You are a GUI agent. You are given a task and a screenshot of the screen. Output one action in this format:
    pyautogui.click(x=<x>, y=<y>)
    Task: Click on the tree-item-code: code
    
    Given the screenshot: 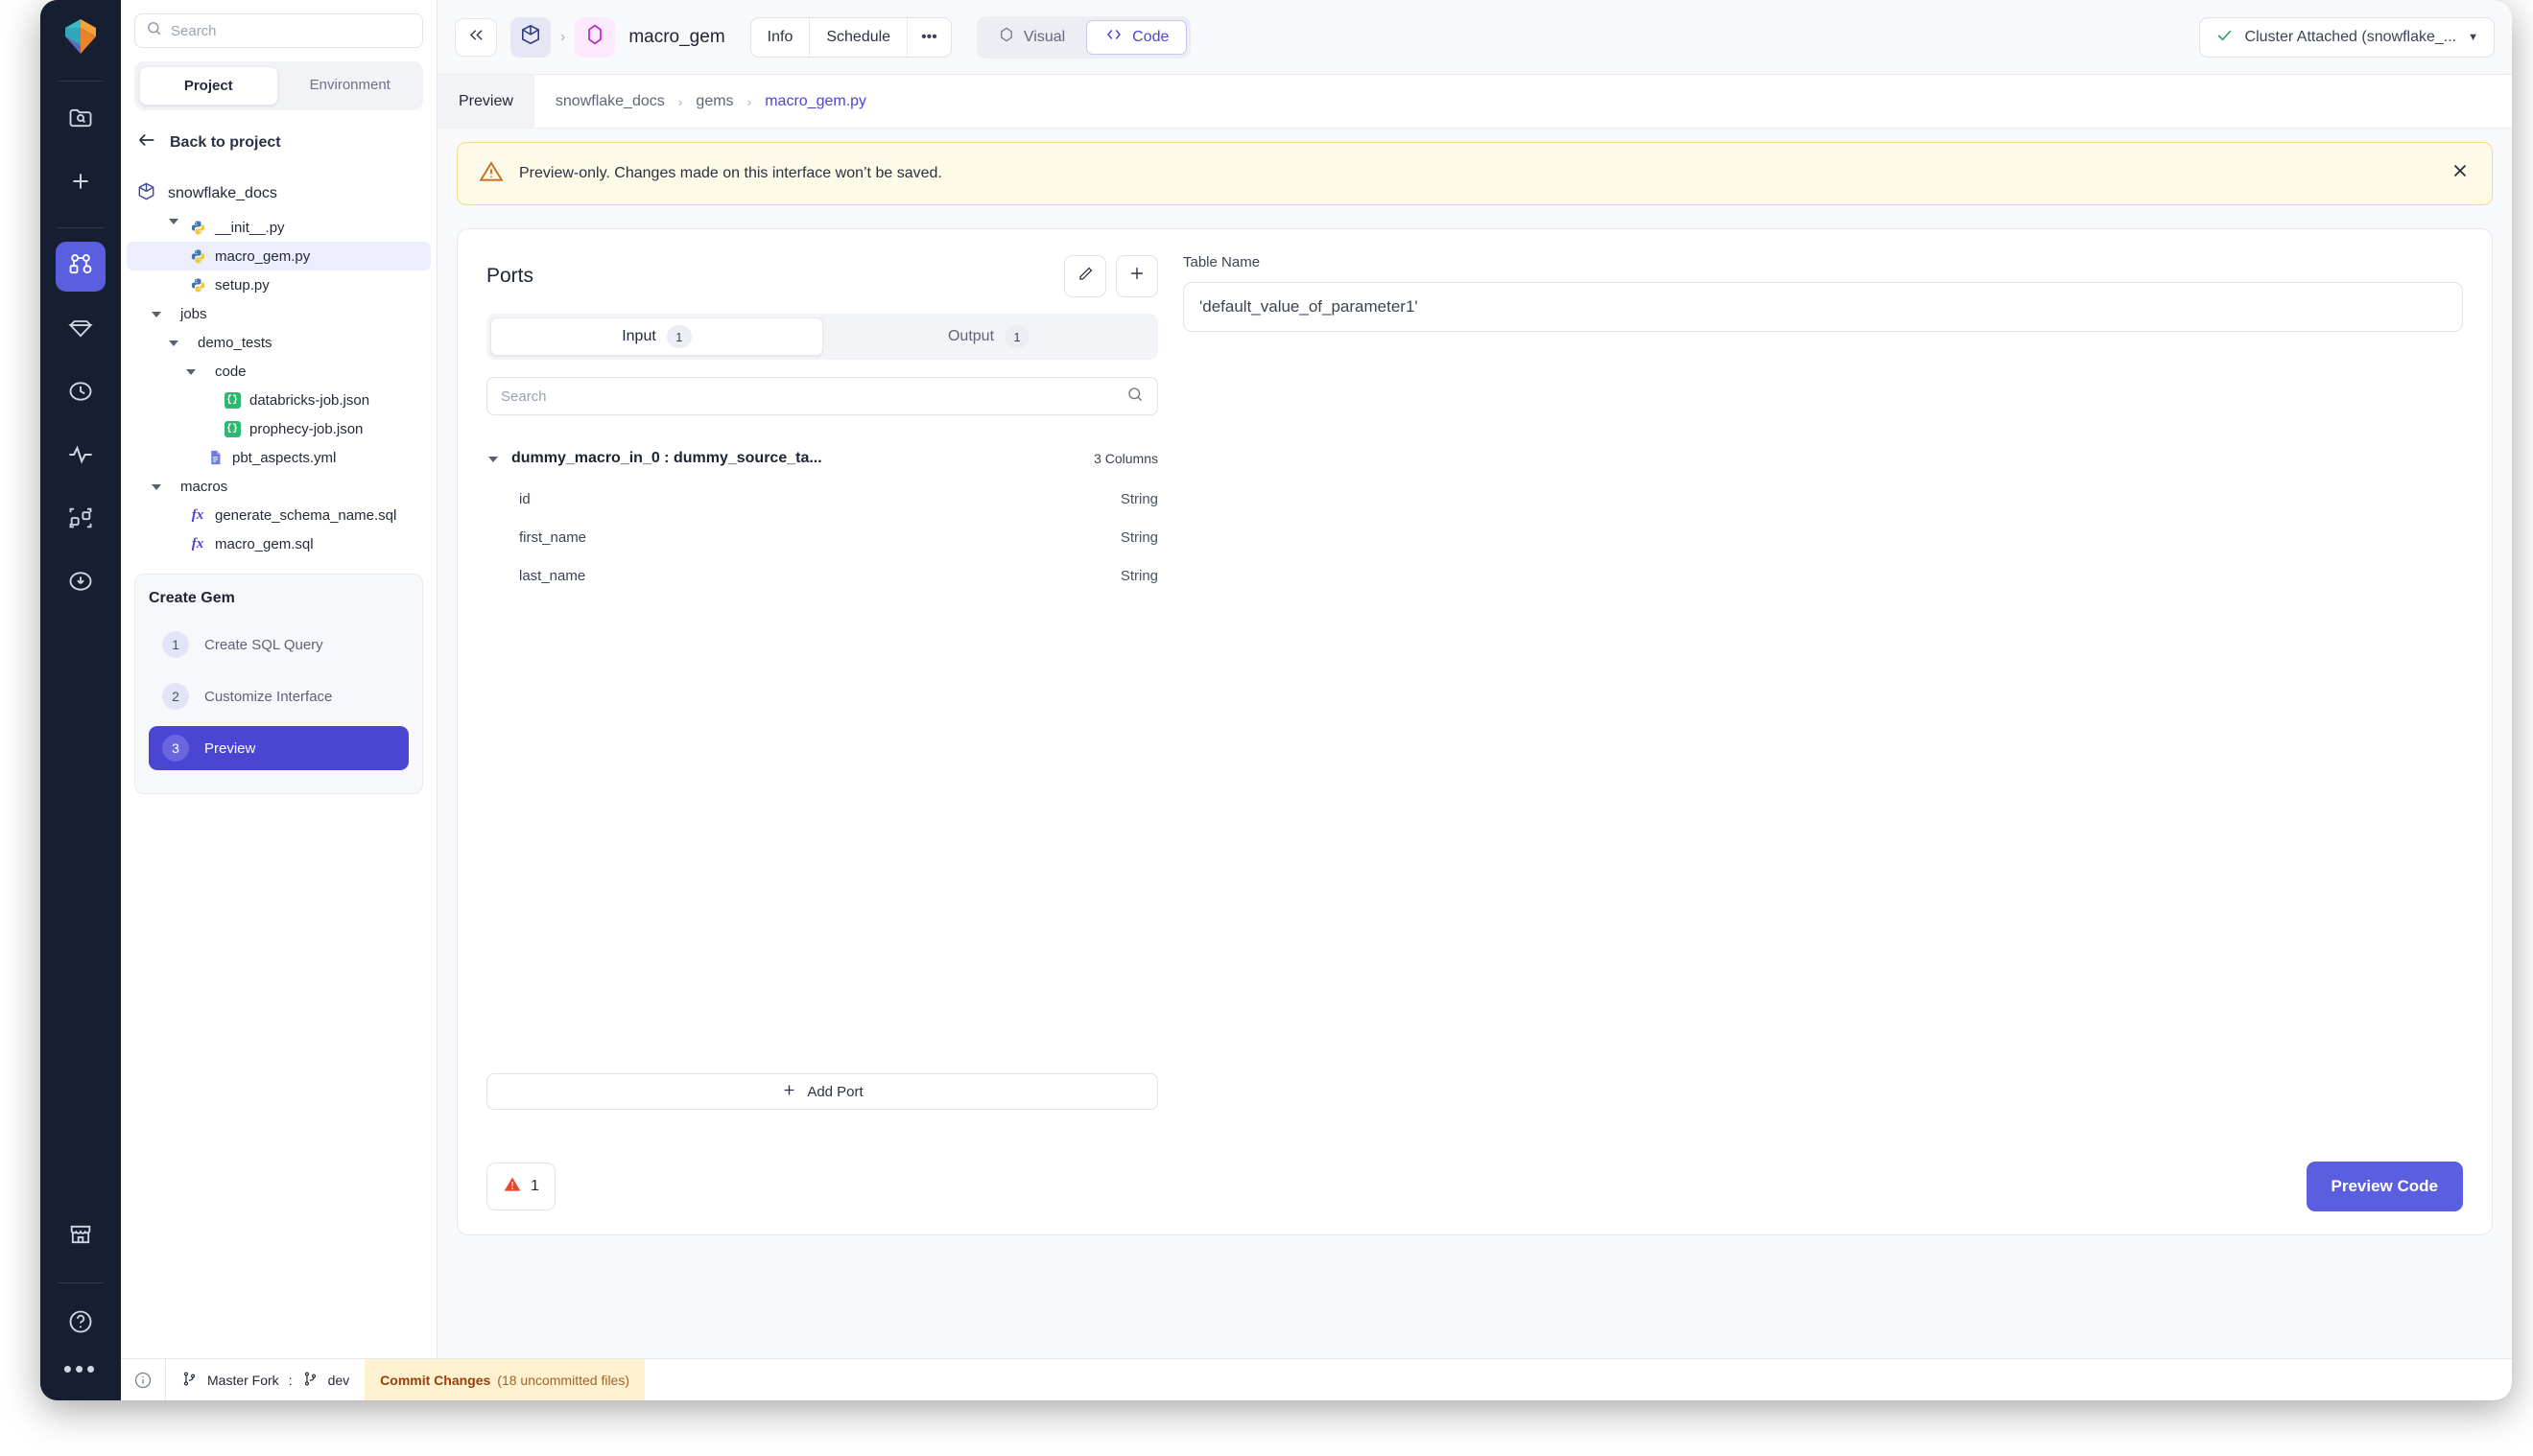 What is the action you would take?
    pyautogui.click(x=279, y=372)
    